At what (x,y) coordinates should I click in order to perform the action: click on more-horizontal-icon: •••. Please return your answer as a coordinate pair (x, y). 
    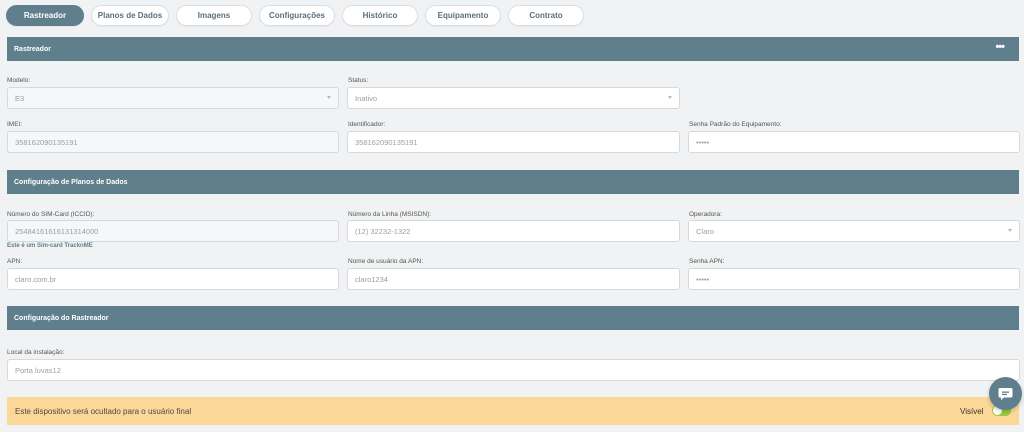
    Looking at the image, I should click on (1000, 47).